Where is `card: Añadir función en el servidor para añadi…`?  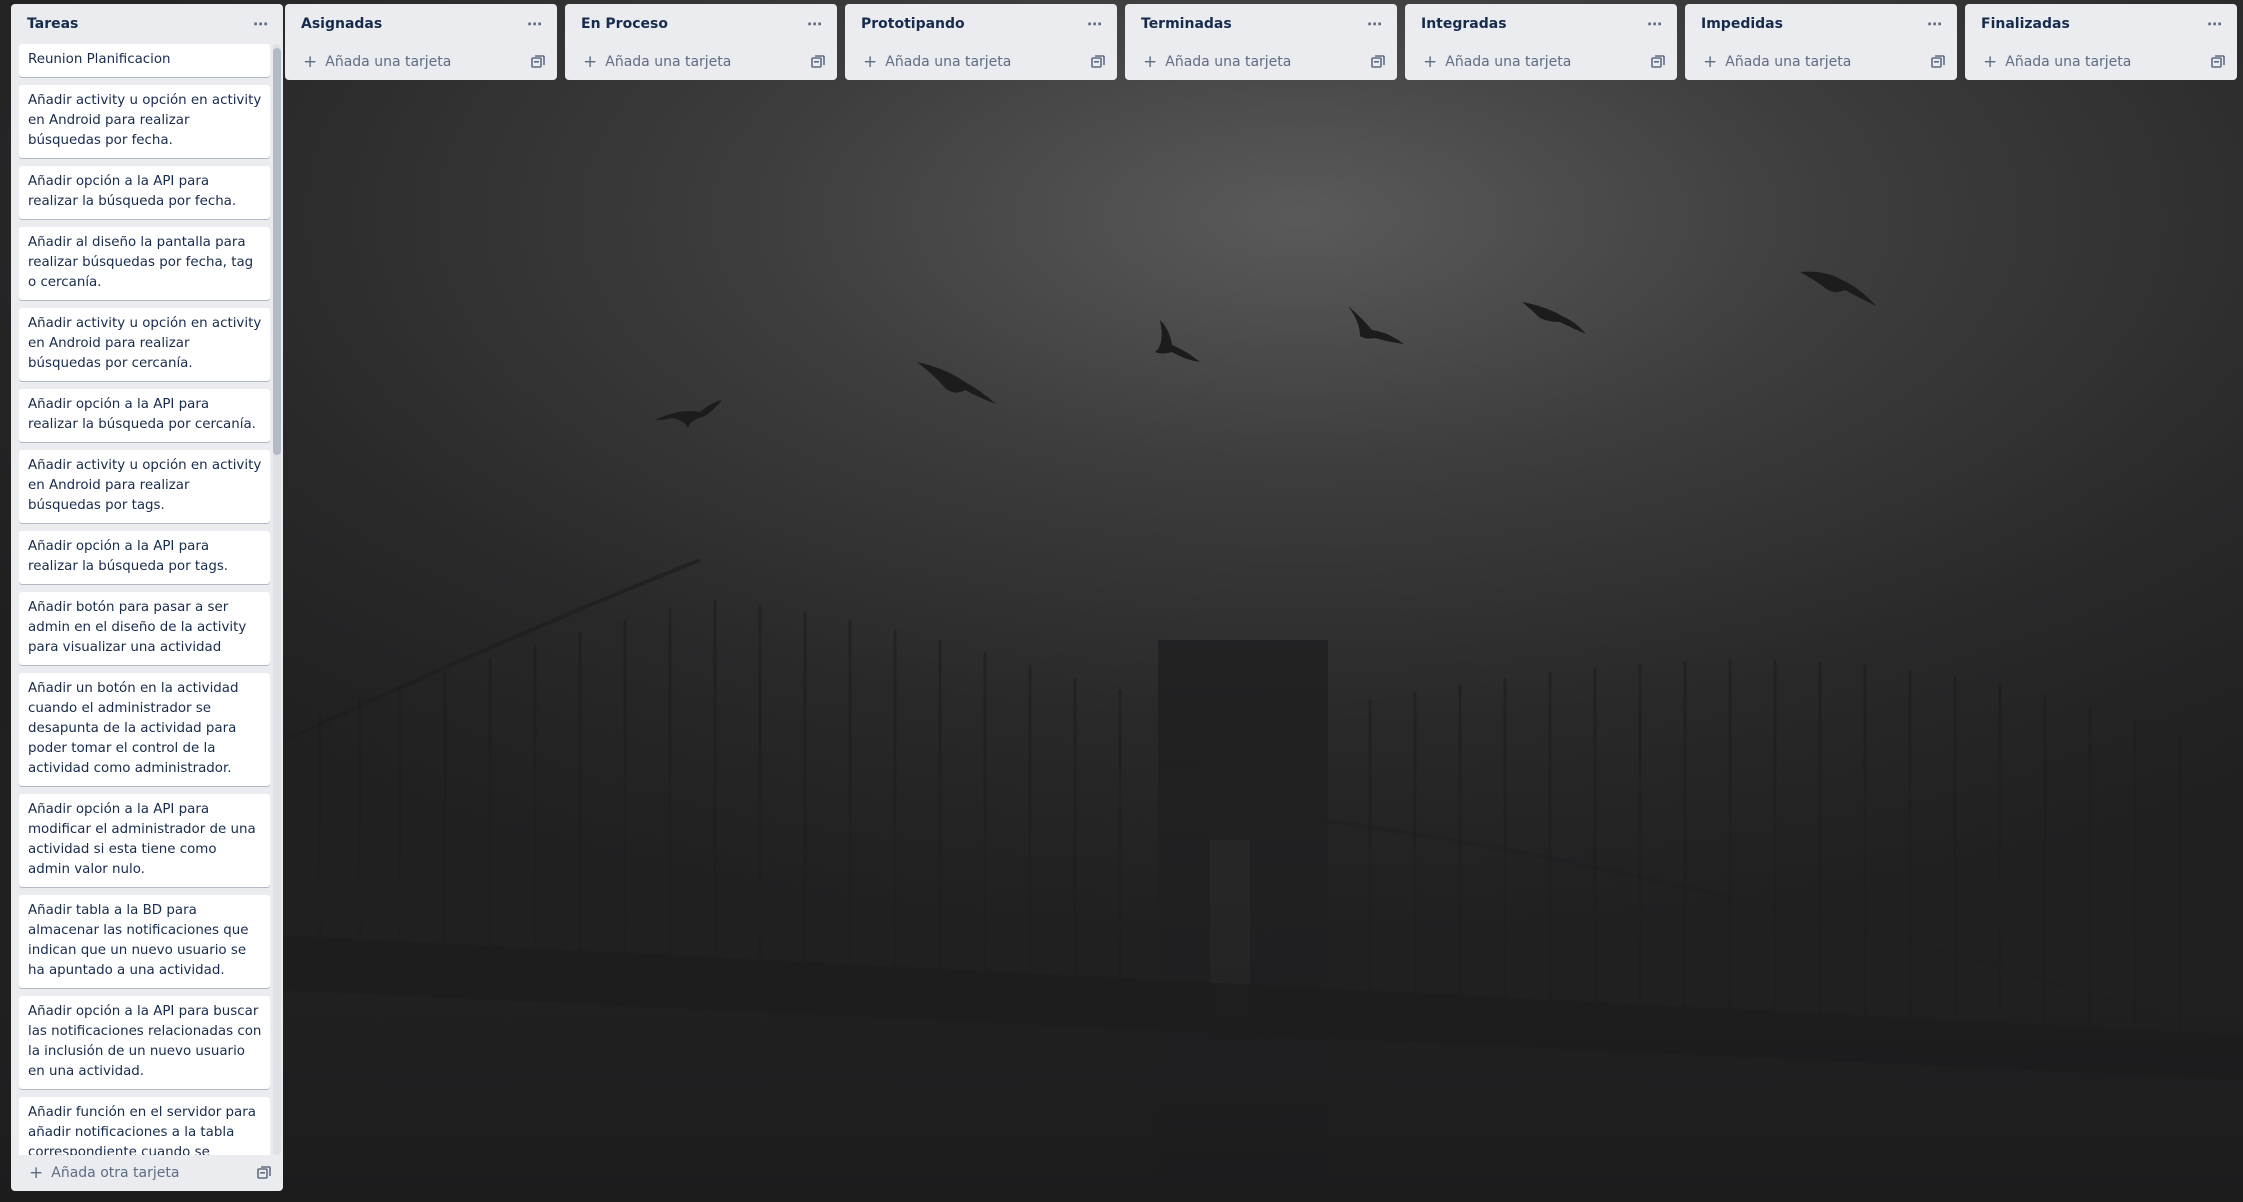 card: Añadir función en el servidor para añadi… is located at coordinates (144, 1126).